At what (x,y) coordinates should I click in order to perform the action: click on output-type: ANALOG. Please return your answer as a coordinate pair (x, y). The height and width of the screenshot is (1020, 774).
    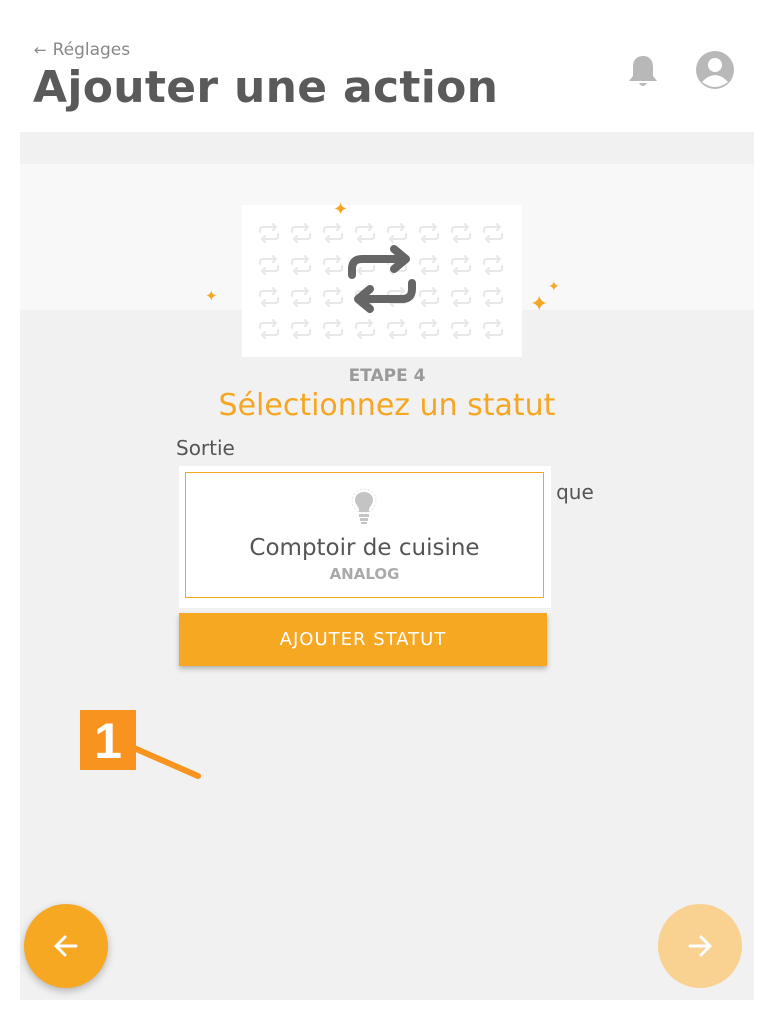
    Looking at the image, I should click on (364, 574).